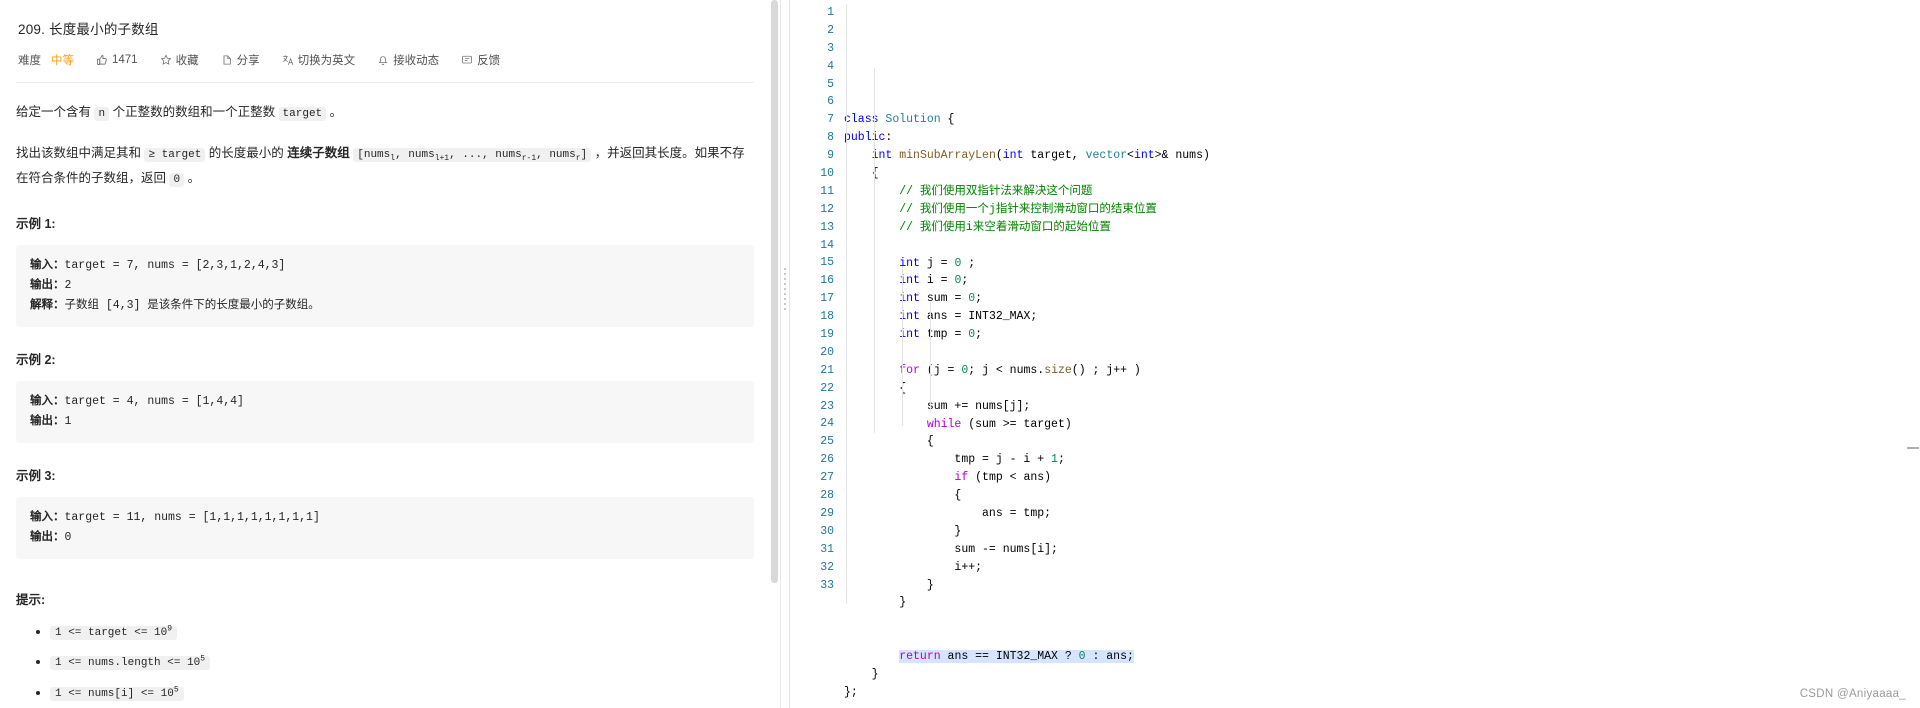 The height and width of the screenshot is (708, 1920). What do you see at coordinates (1382, 120) in the screenshot?
I see `code-line: class Solution {` at bounding box center [1382, 120].